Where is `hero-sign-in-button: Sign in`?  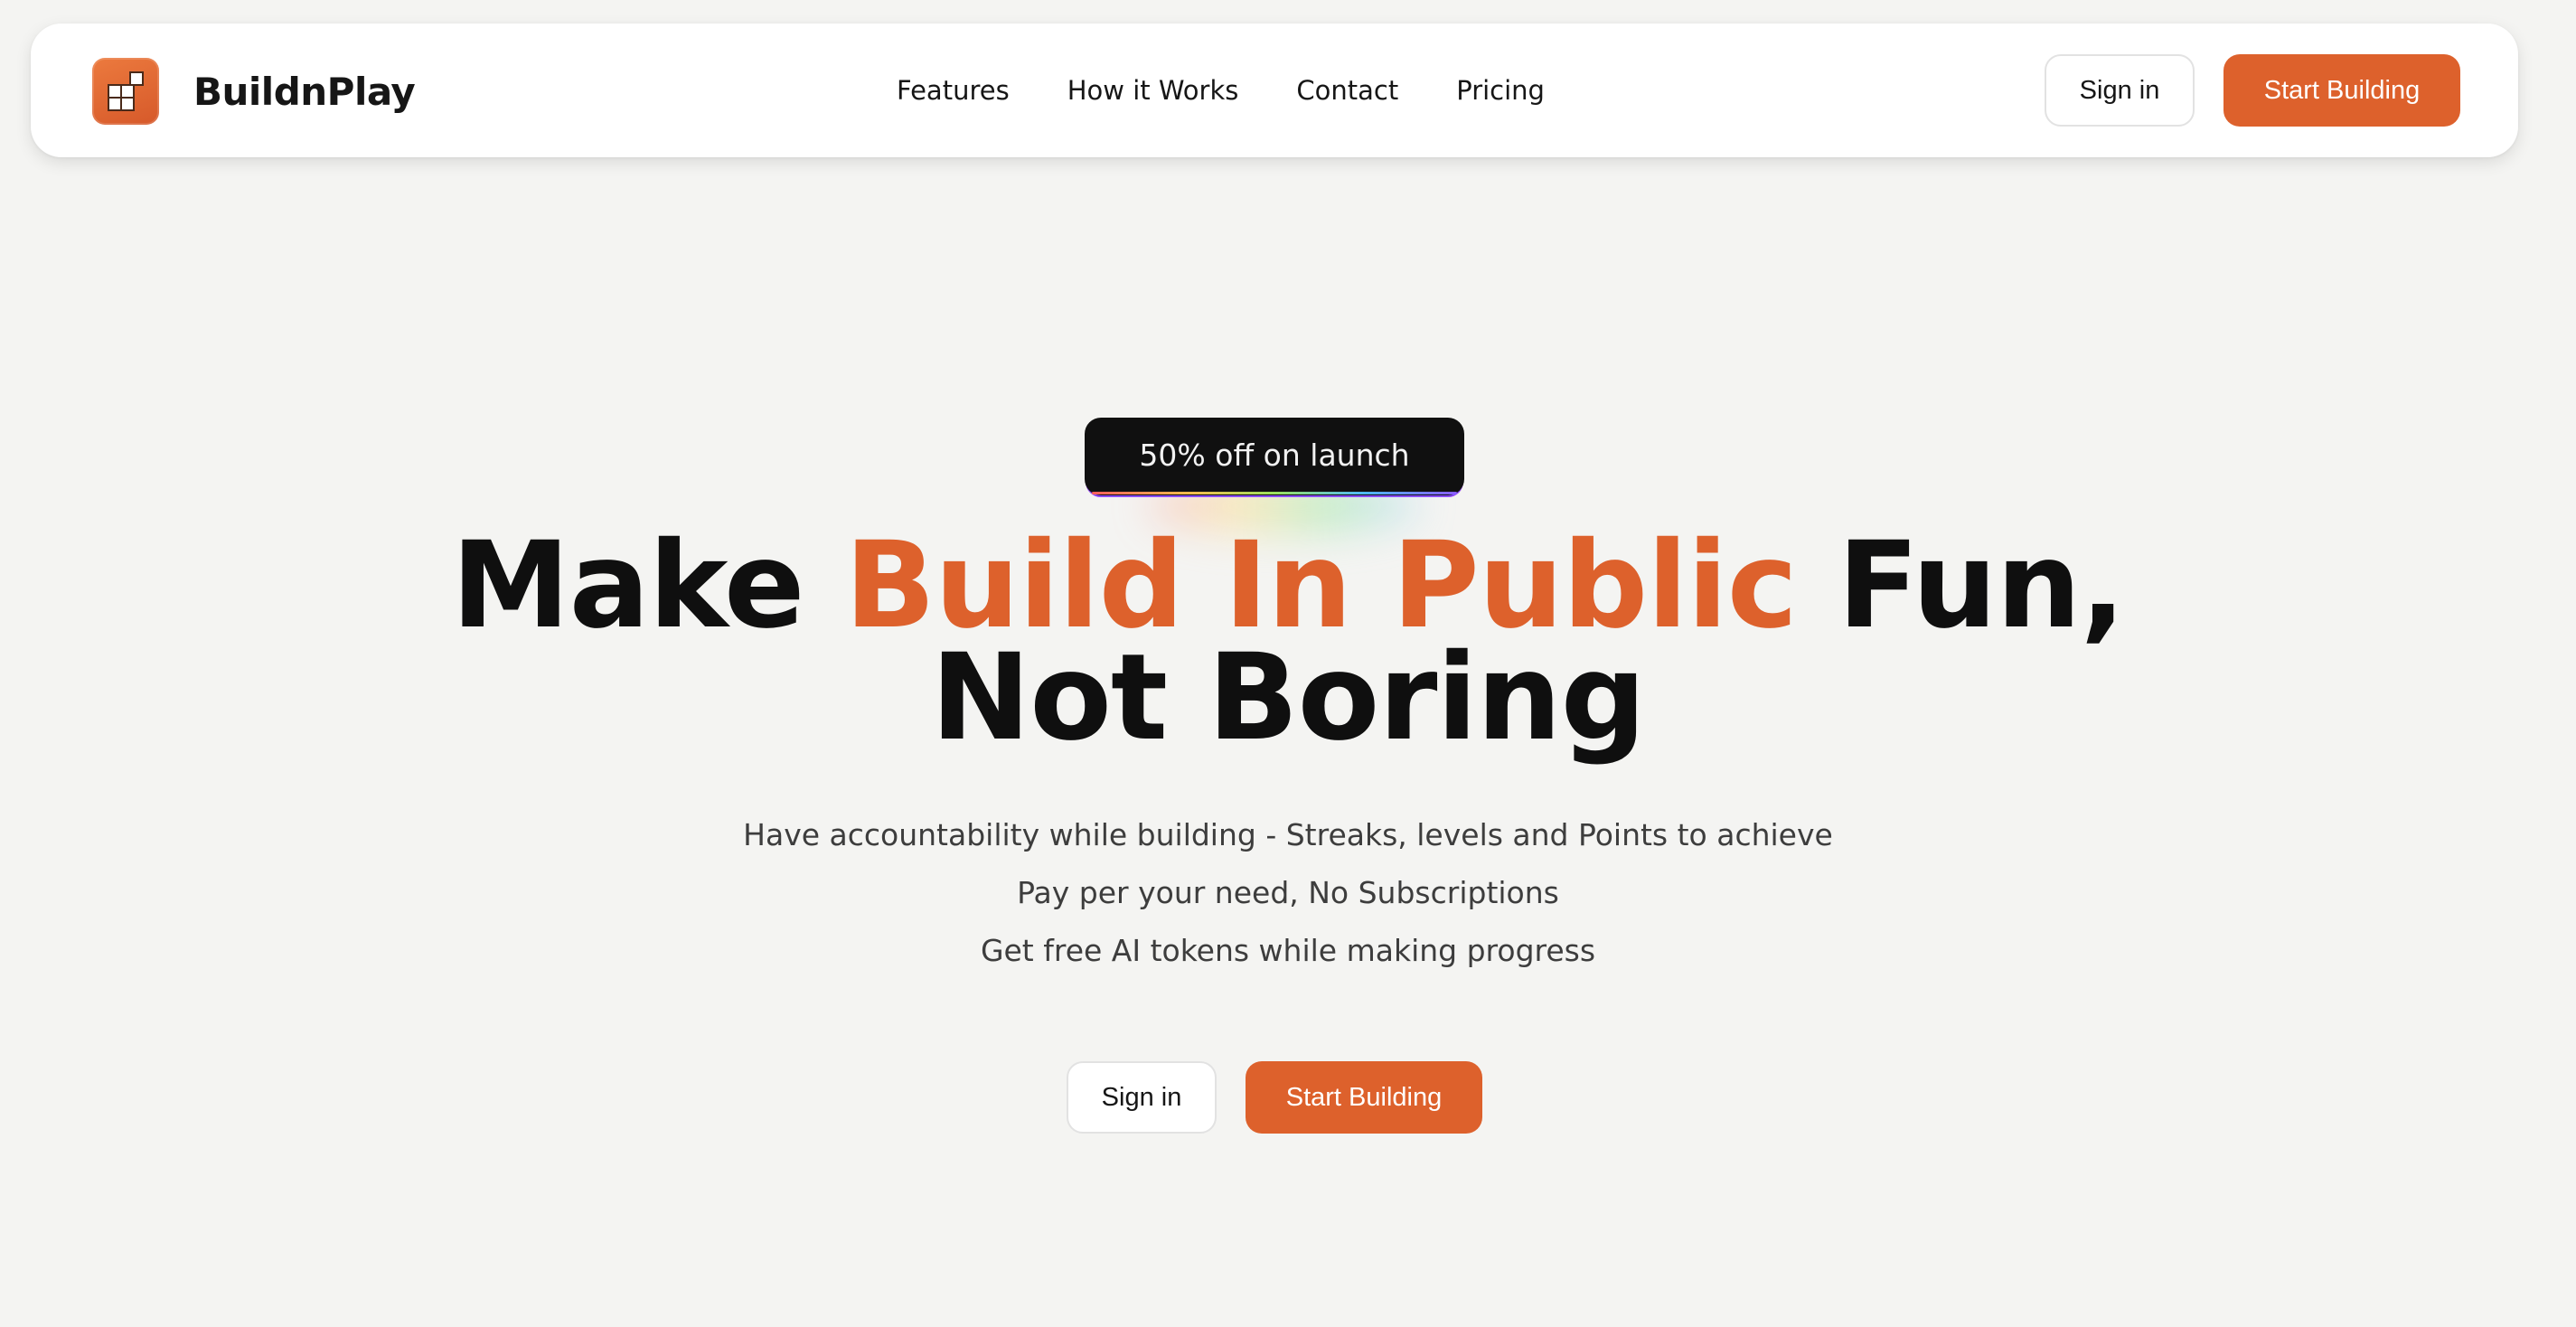 hero-sign-in-button: Sign in is located at coordinates (1142, 1097).